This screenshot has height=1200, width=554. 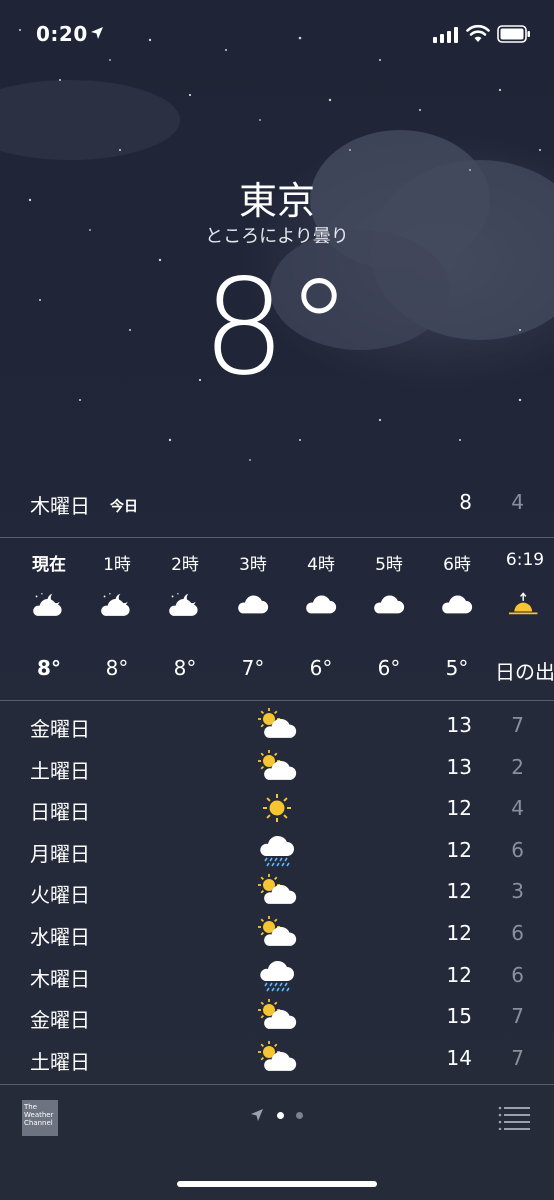 I want to click on today-day-label: 木曜日, so click(x=60, y=506).